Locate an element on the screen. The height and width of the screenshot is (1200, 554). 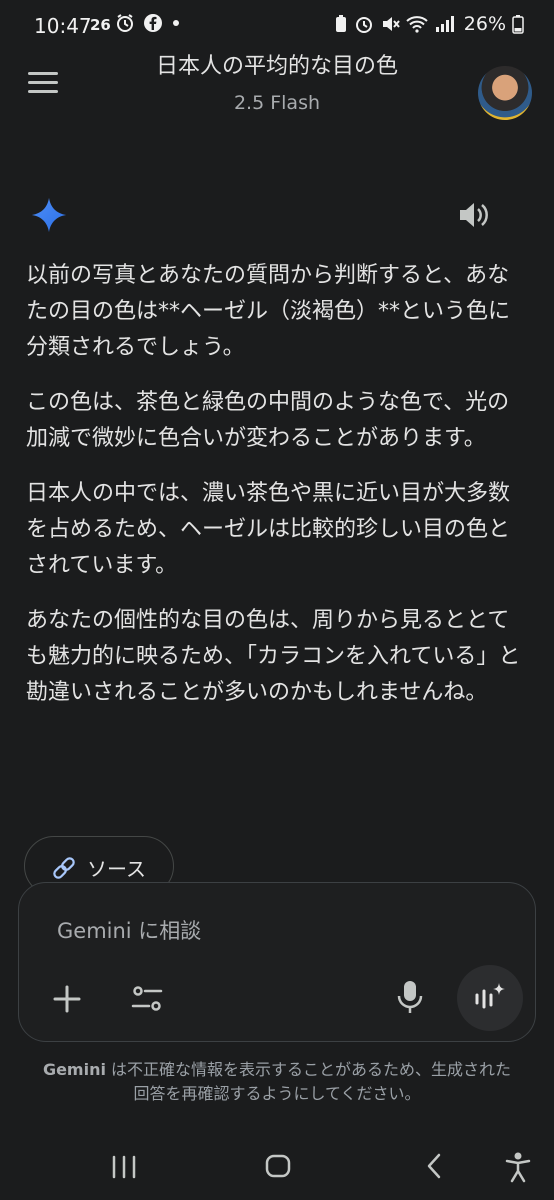
model-selector: 2.5 Flash is located at coordinates (277, 103).